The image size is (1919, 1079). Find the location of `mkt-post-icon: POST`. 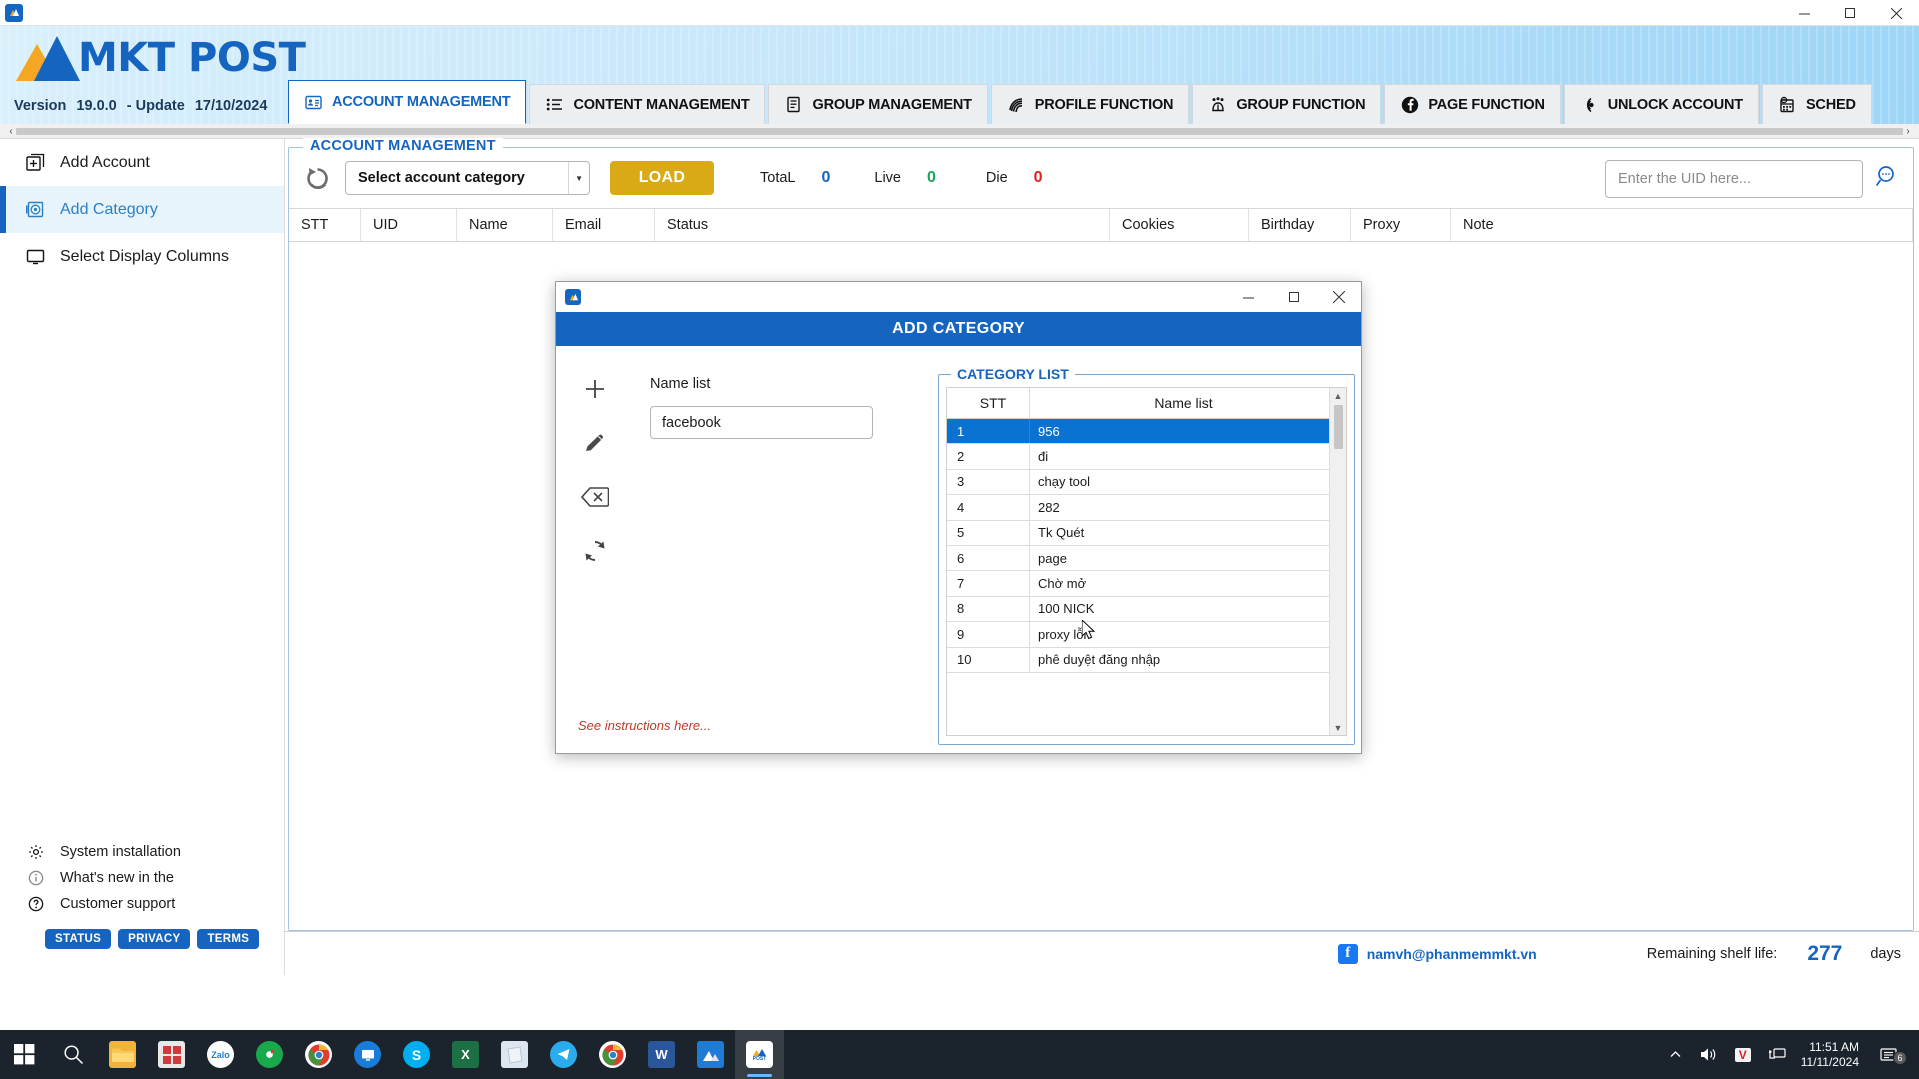

mkt-post-icon: POST is located at coordinates (759, 1054).